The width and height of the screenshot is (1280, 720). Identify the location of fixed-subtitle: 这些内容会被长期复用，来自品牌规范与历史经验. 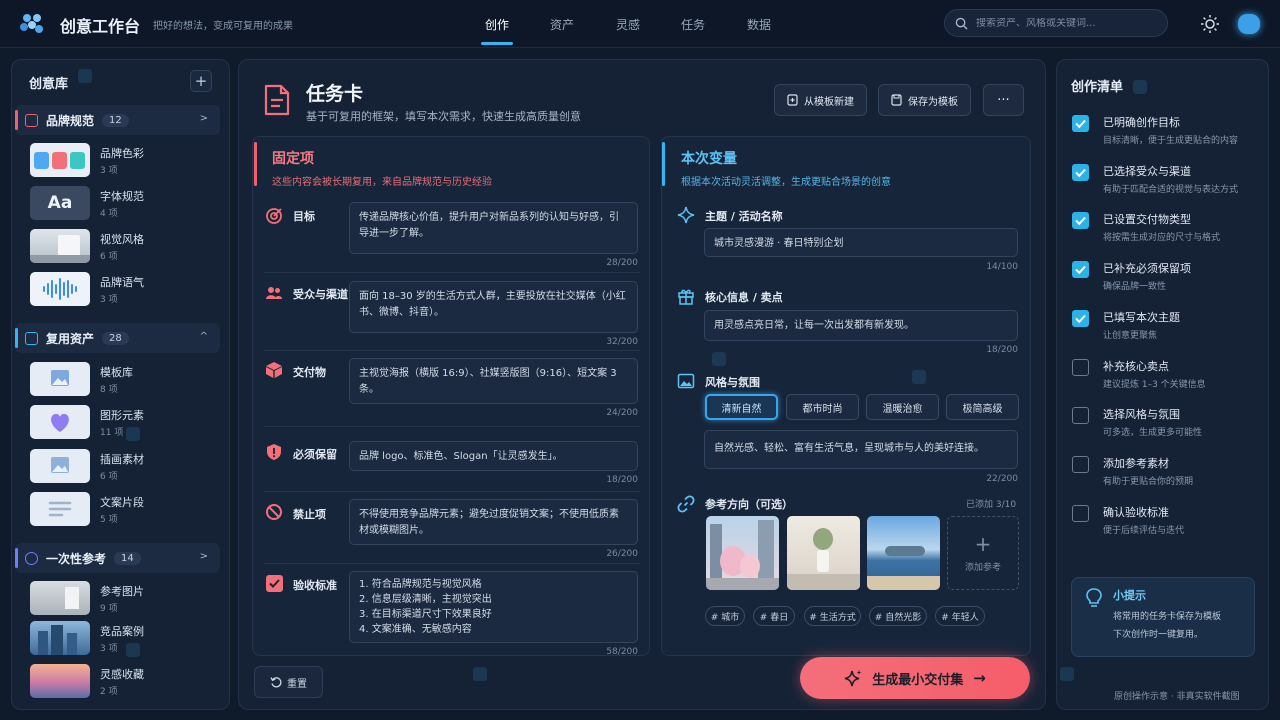
(382, 182).